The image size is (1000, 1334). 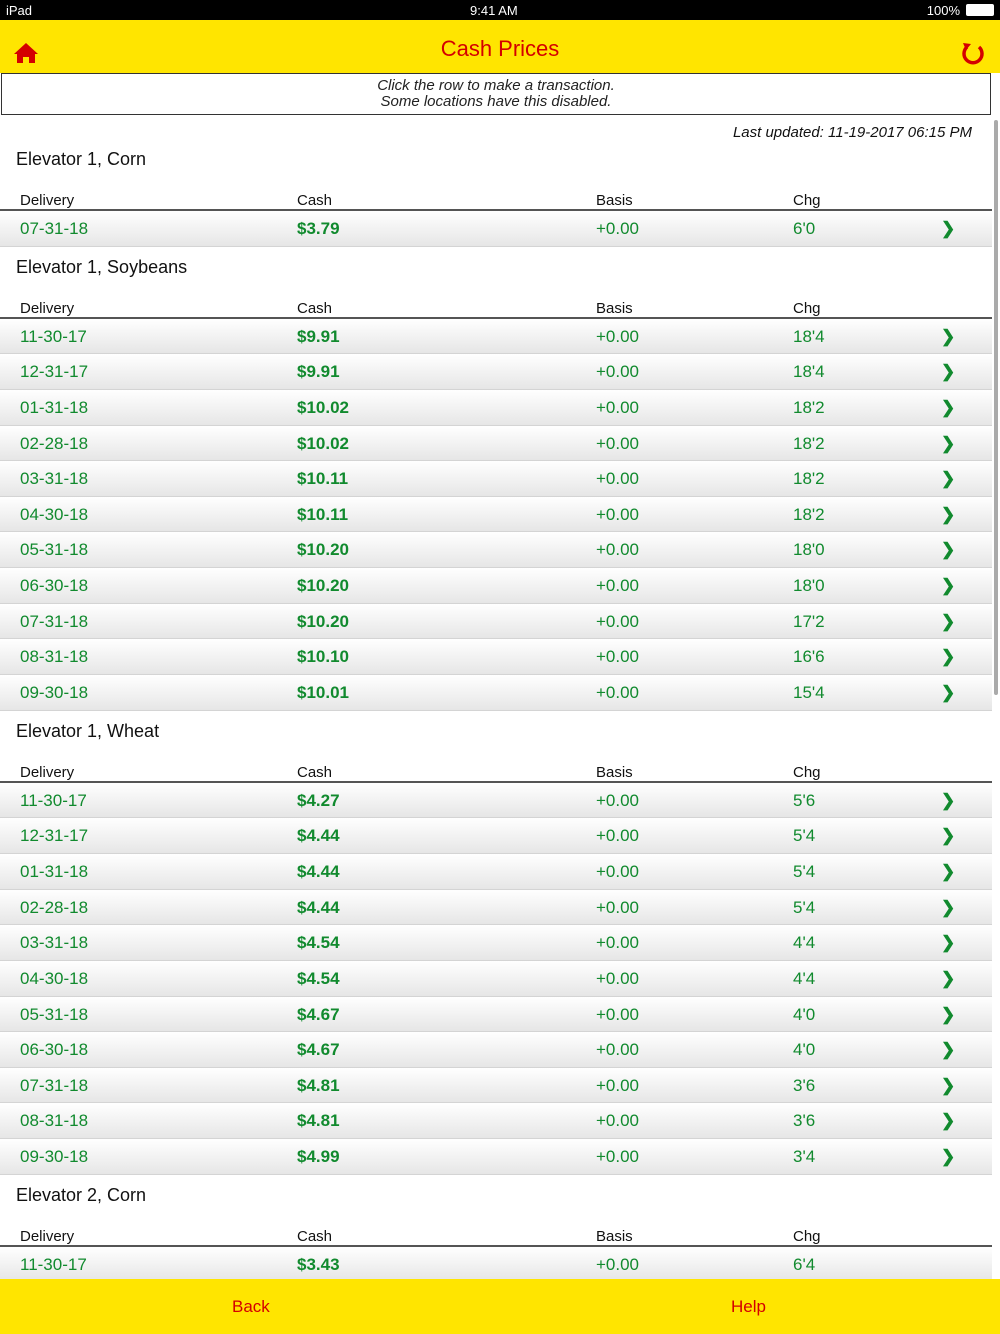 I want to click on cell-delivery: 12-31-17, so click(x=54, y=836).